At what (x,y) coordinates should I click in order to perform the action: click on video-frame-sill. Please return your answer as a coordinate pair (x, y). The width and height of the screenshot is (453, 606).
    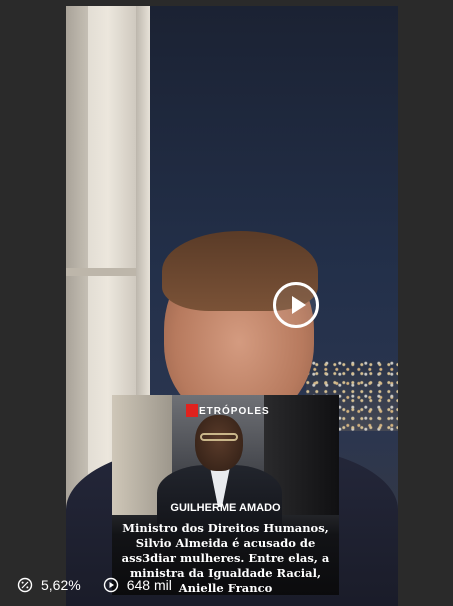
    Looking at the image, I should click on (101, 272).